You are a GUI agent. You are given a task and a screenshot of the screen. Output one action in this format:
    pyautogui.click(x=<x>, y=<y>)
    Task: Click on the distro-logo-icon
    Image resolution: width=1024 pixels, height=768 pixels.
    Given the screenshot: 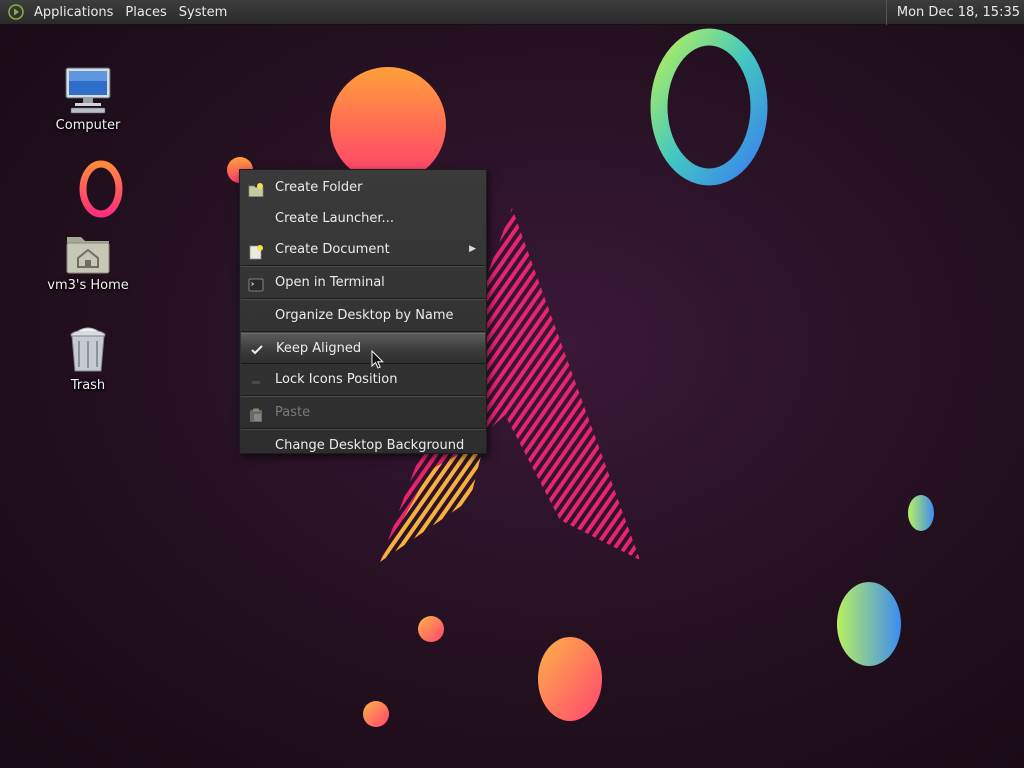 What is the action you would take?
    pyautogui.click(x=16, y=12)
    